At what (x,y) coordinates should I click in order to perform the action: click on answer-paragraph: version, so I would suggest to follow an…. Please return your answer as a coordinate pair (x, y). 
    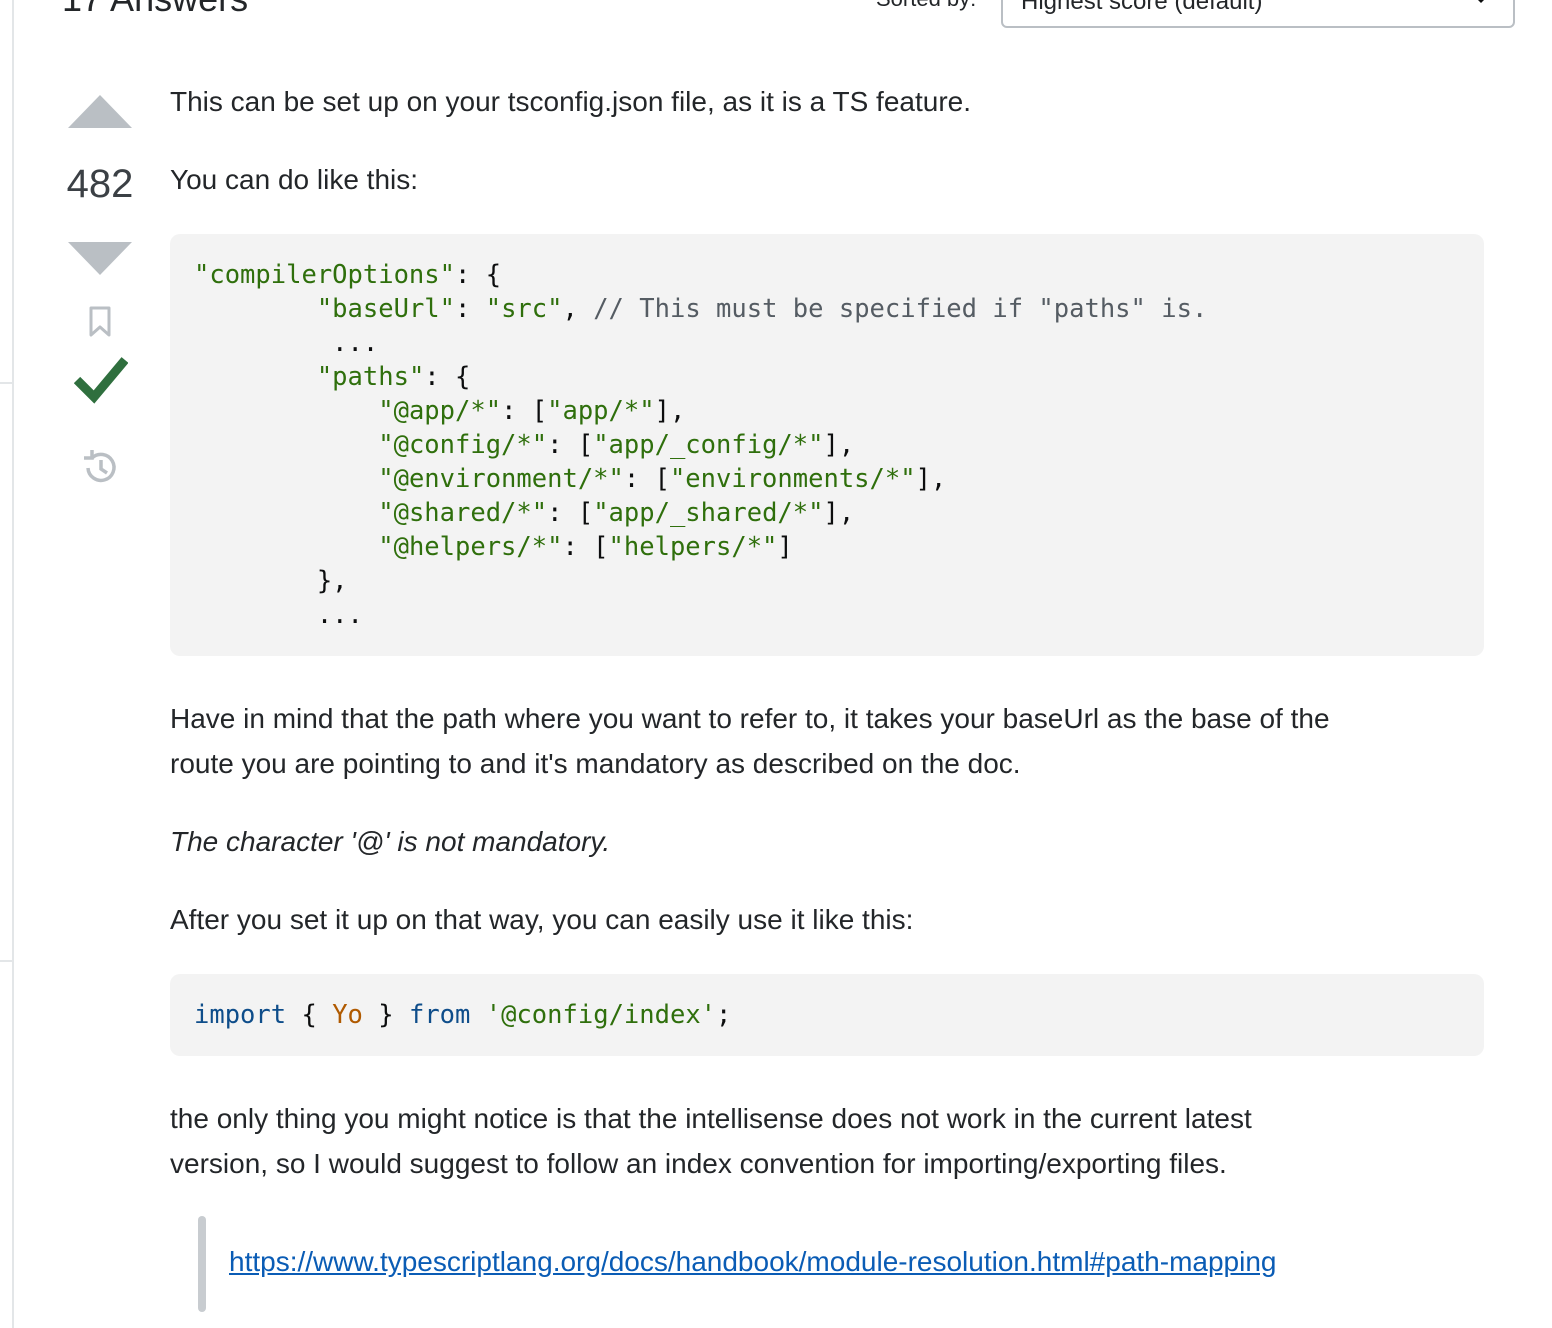
    Looking at the image, I should click on (698, 1163).